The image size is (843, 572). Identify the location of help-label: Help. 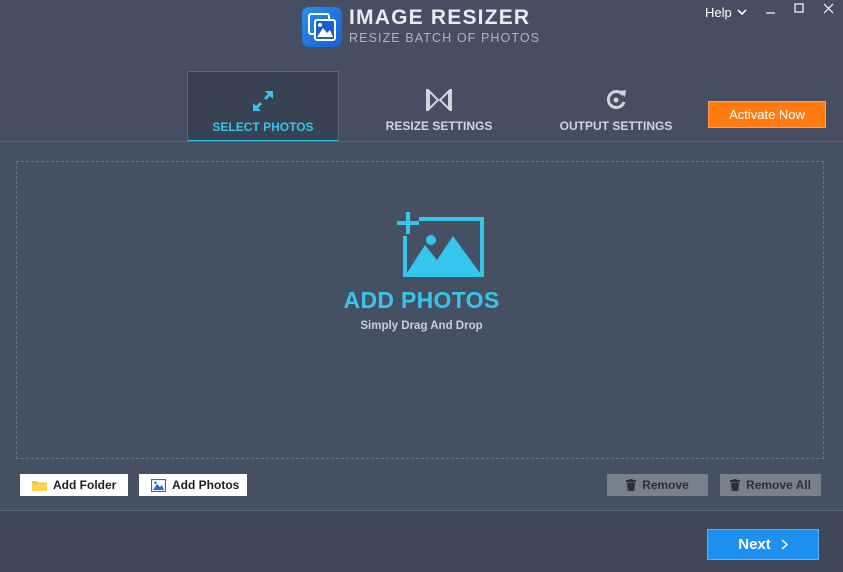
(718, 12).